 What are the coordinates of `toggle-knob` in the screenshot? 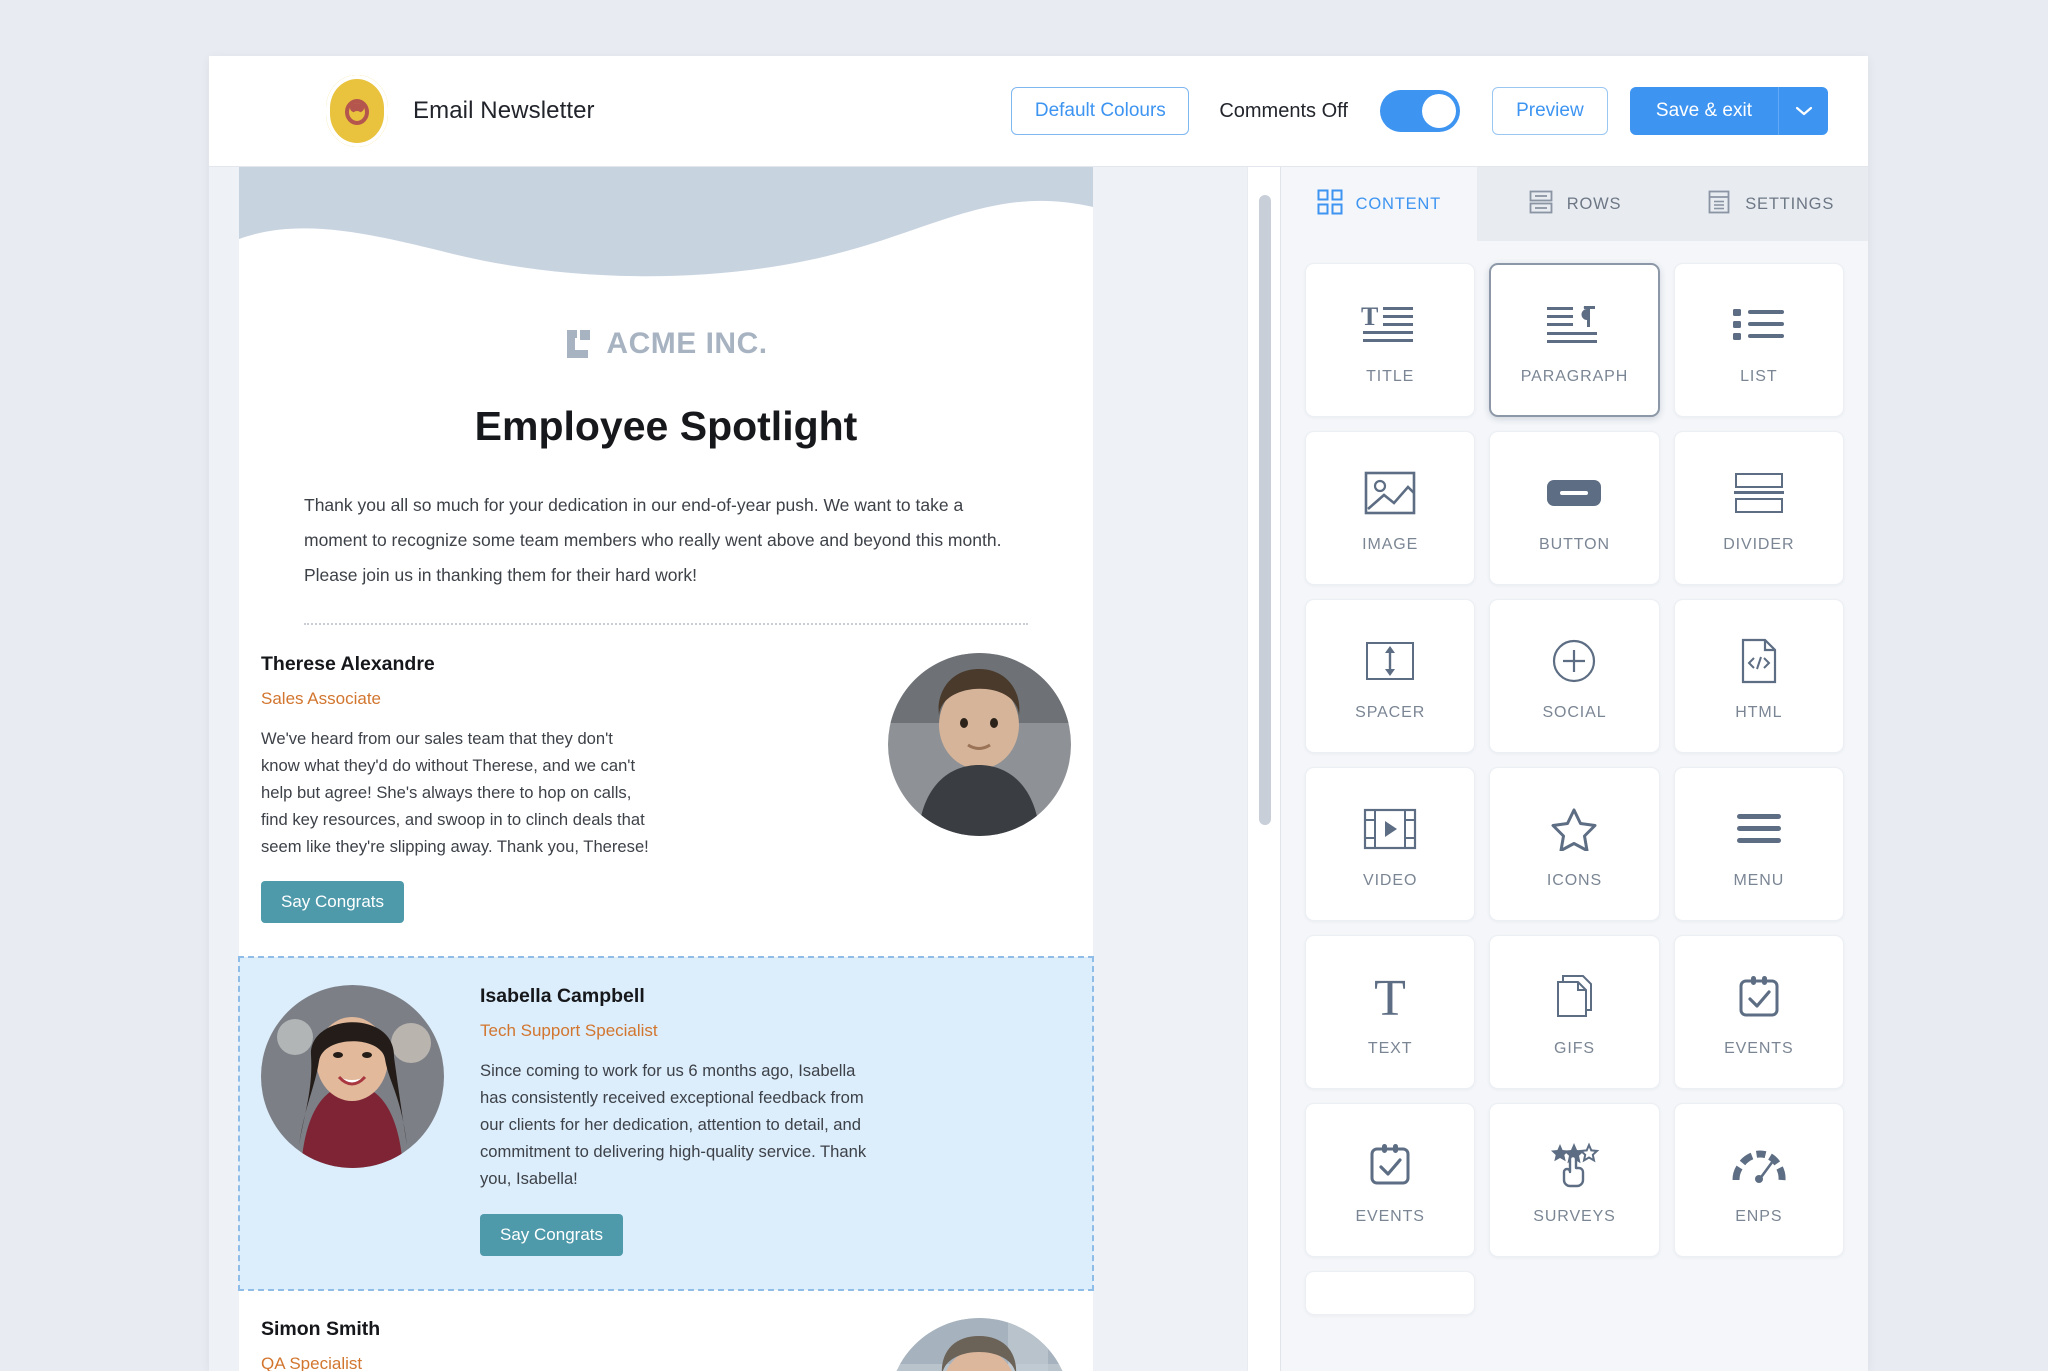 It's located at (1438, 111).